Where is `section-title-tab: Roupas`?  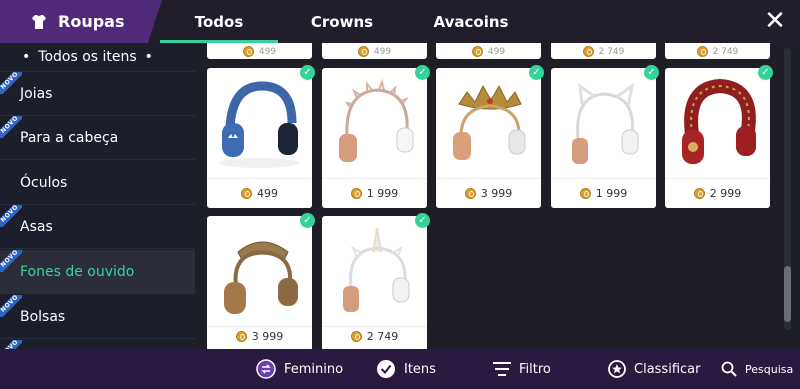 section-title-tab: Roupas is located at coordinates (81, 21).